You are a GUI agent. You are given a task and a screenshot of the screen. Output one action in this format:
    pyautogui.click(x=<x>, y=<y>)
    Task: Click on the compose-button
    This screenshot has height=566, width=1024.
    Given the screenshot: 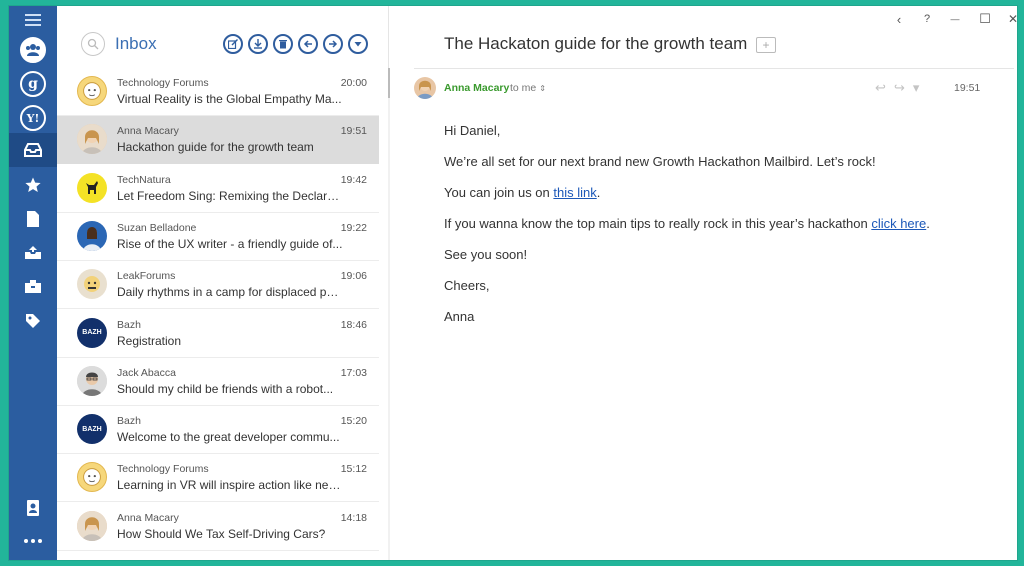 What is the action you would take?
    pyautogui.click(x=233, y=44)
    